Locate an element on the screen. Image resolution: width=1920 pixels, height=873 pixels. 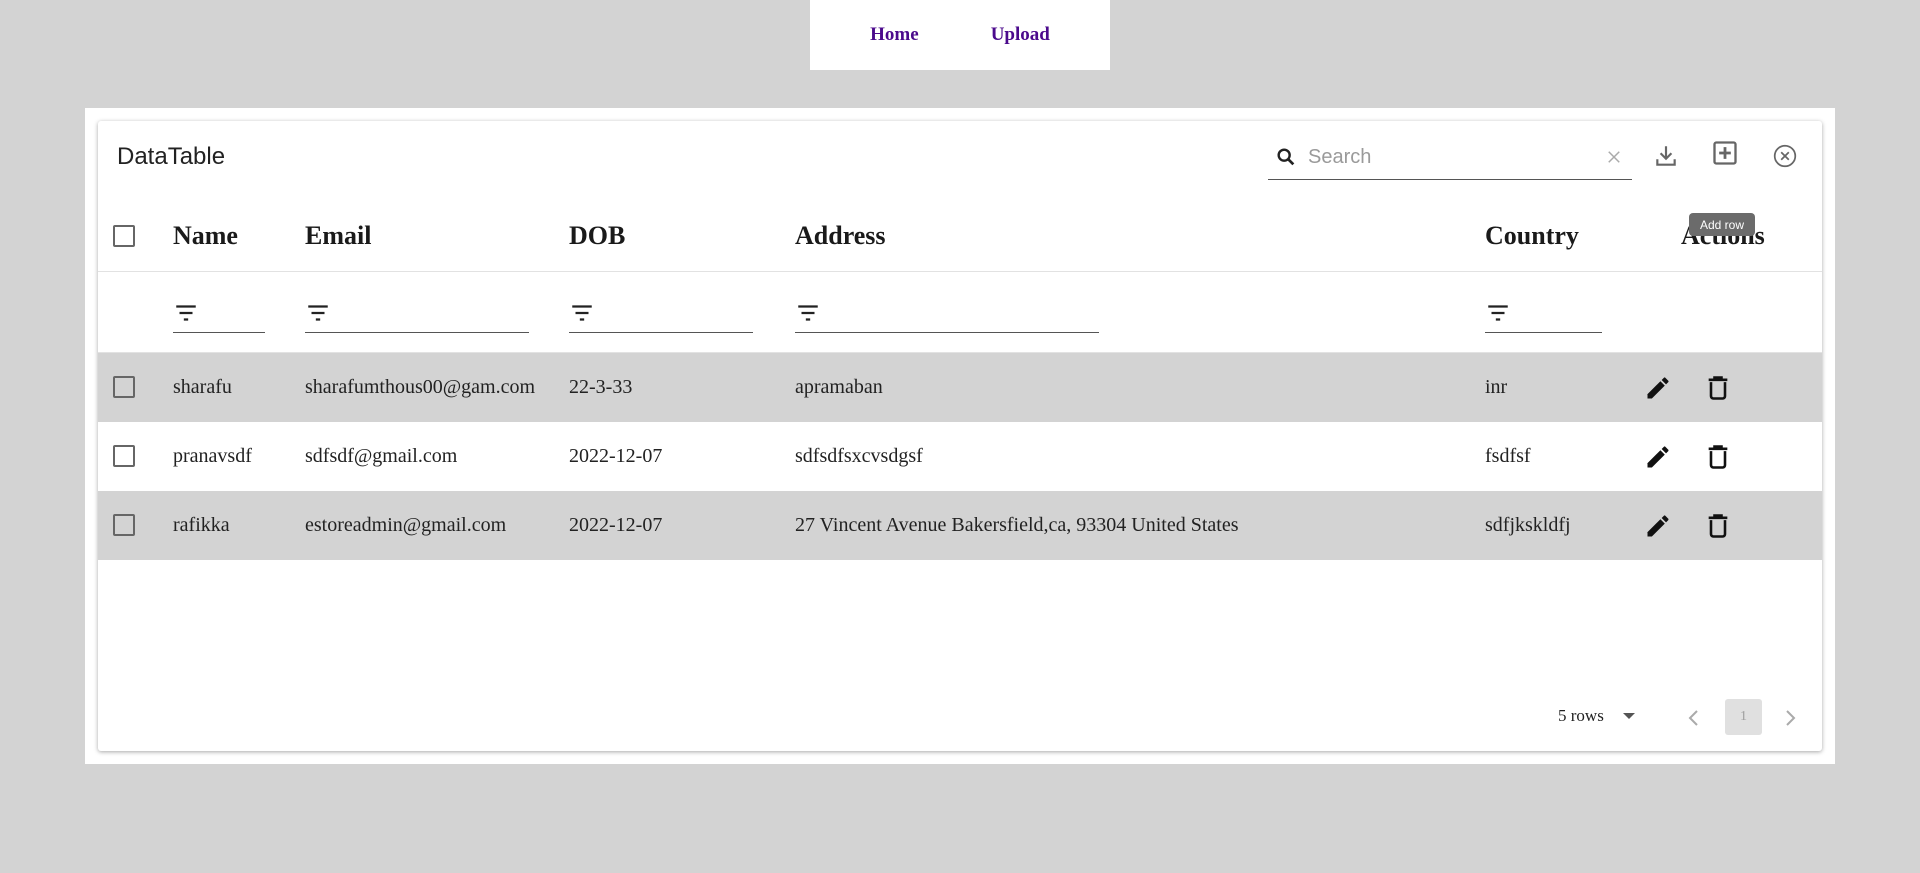
column-header-actions: Actions is located at coordinates (1723, 236).